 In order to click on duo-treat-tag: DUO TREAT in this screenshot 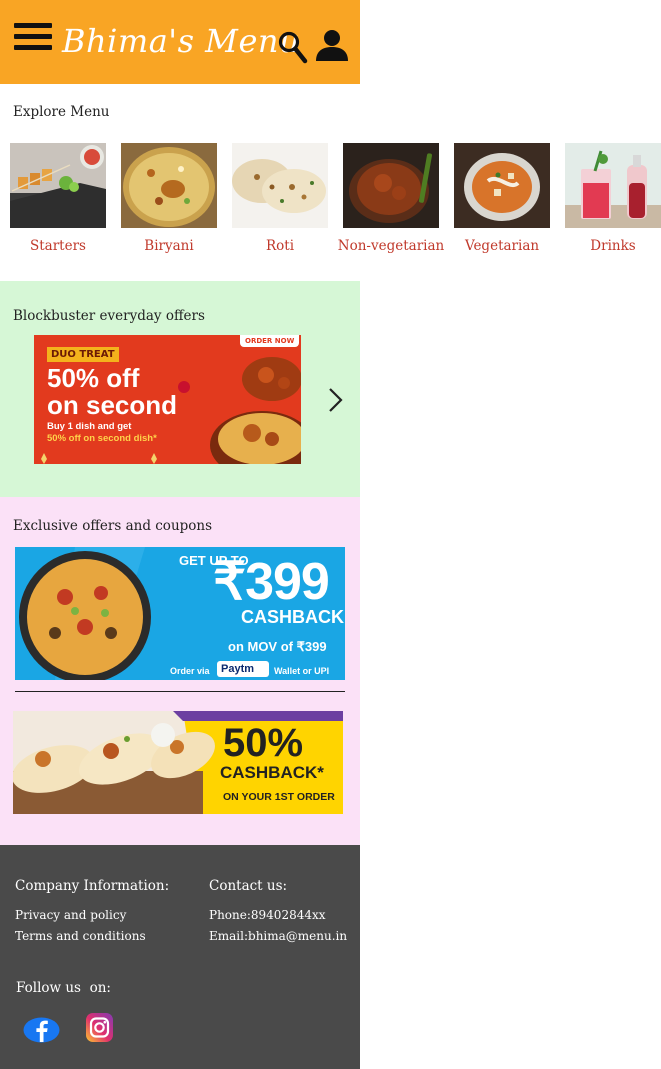, I will do `click(83, 354)`.